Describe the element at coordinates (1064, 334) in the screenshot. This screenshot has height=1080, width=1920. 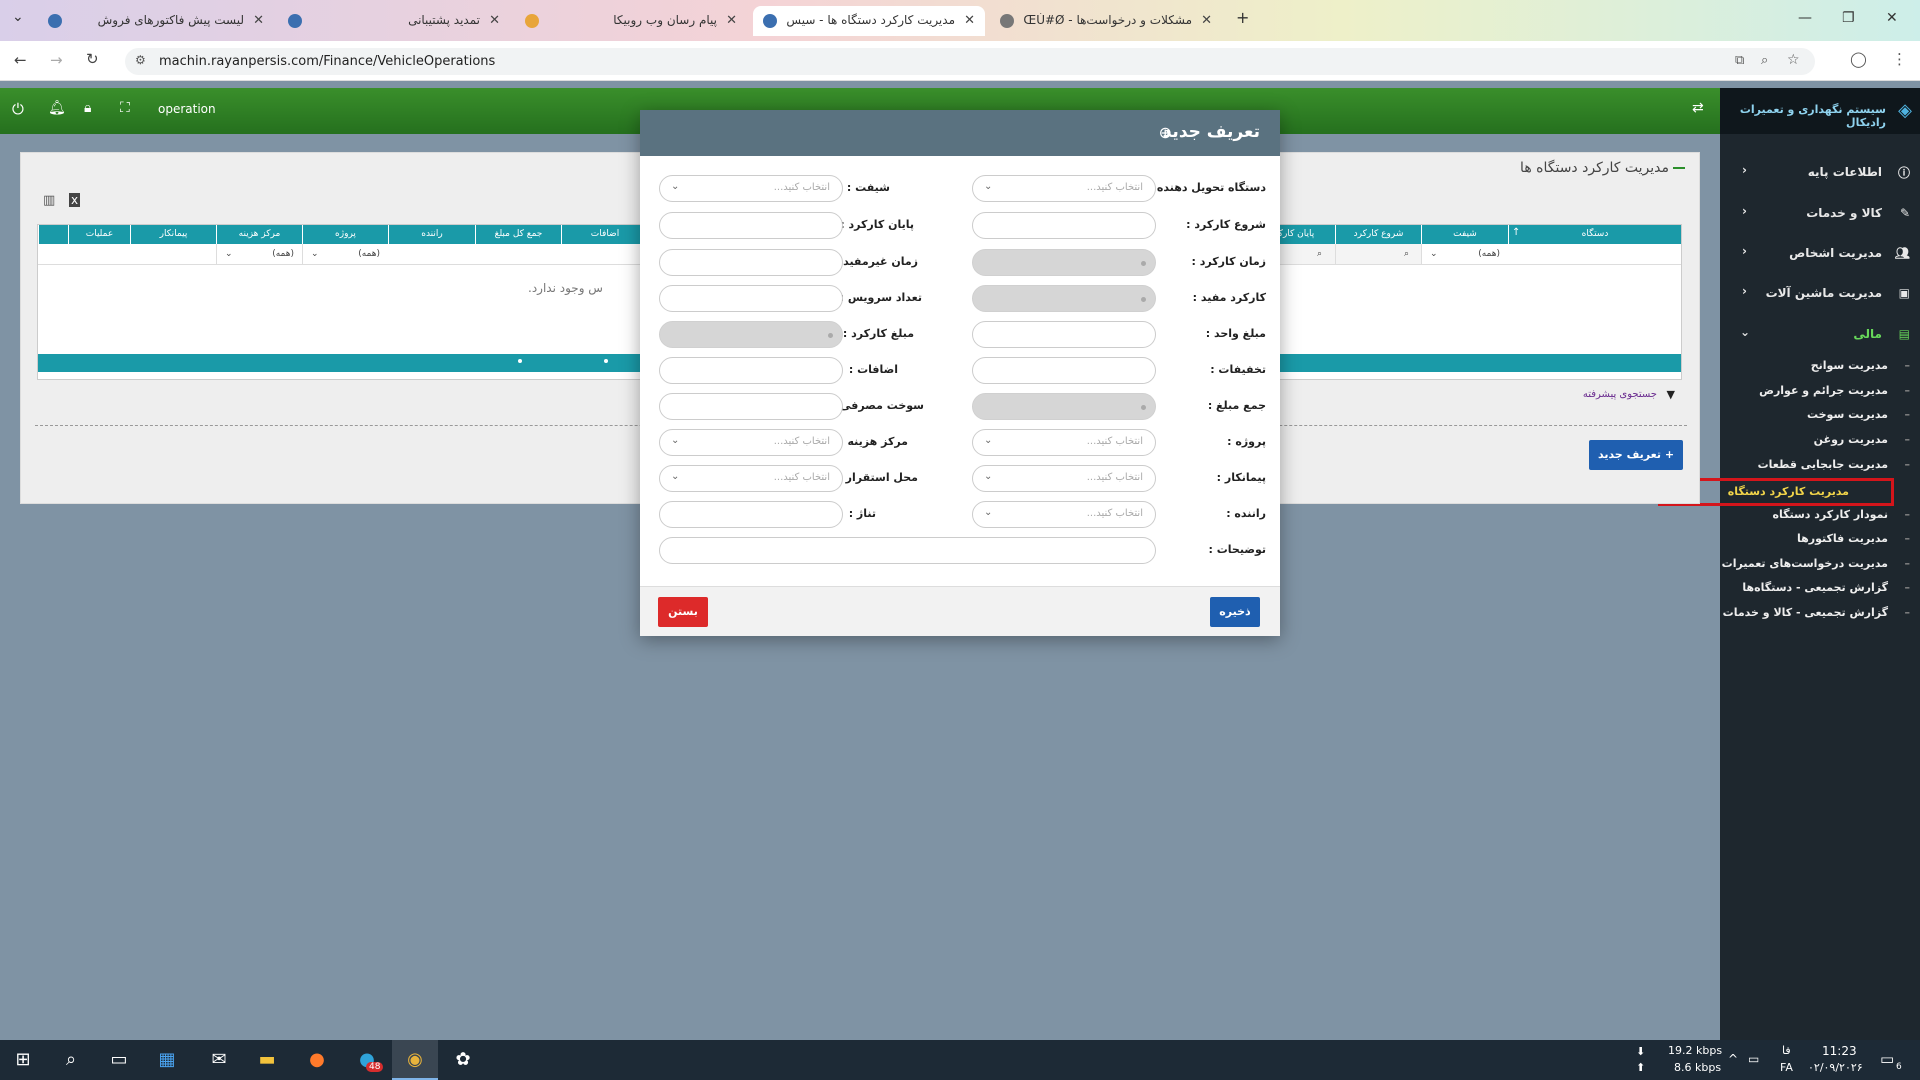
I see `unit-price-input` at that location.